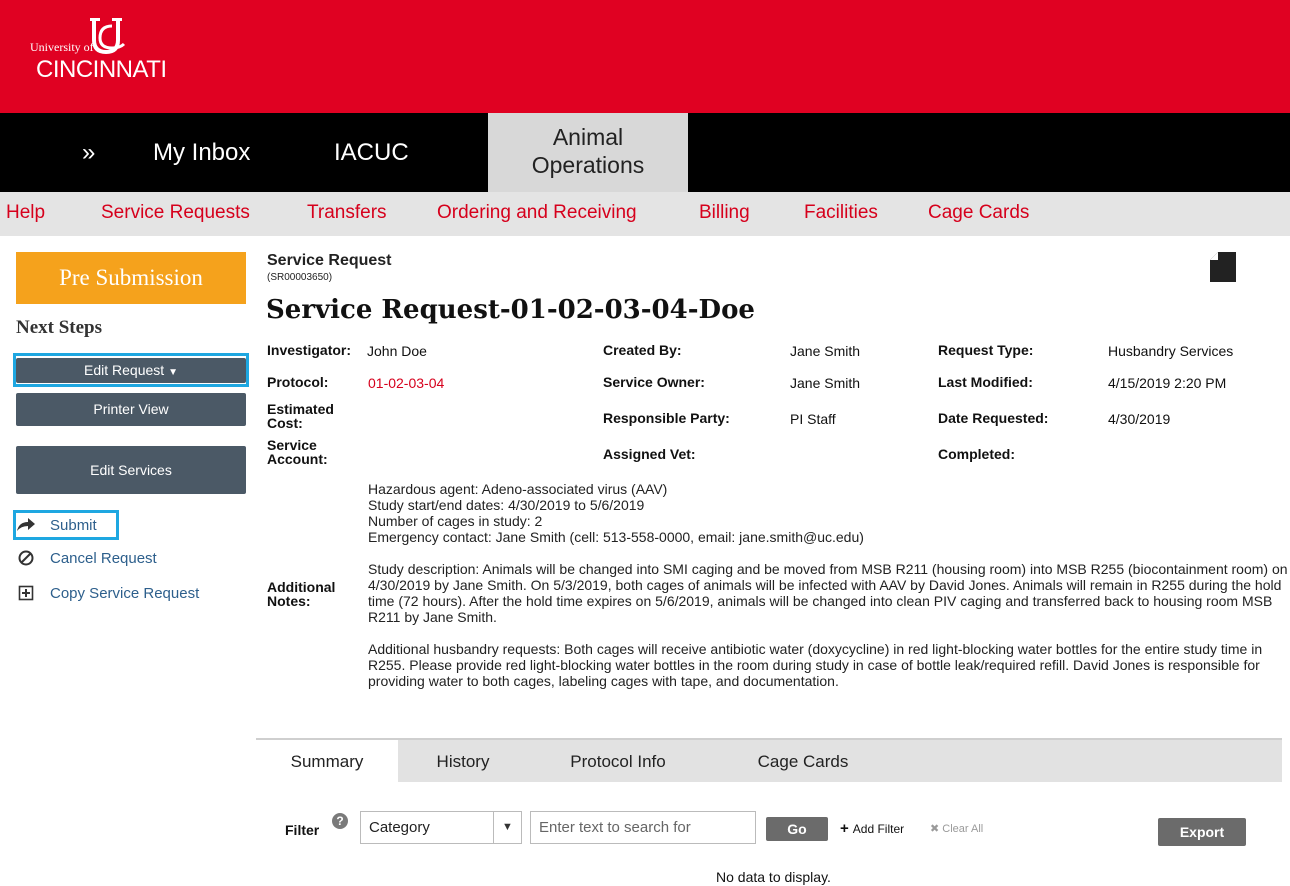 The width and height of the screenshot is (1290, 886). What do you see at coordinates (131, 409) in the screenshot?
I see `printer-view-button: Printer View` at bounding box center [131, 409].